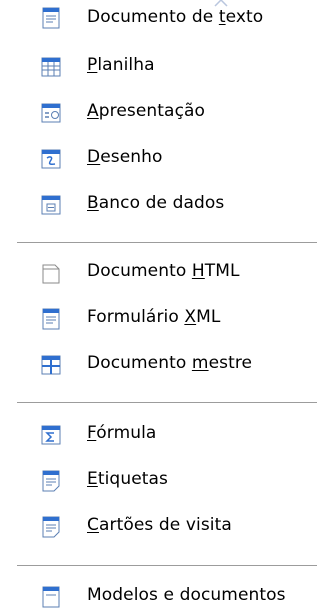 The image size is (320, 616). I want to click on menu-item-apresentacao: Apresentação, so click(158, 112).